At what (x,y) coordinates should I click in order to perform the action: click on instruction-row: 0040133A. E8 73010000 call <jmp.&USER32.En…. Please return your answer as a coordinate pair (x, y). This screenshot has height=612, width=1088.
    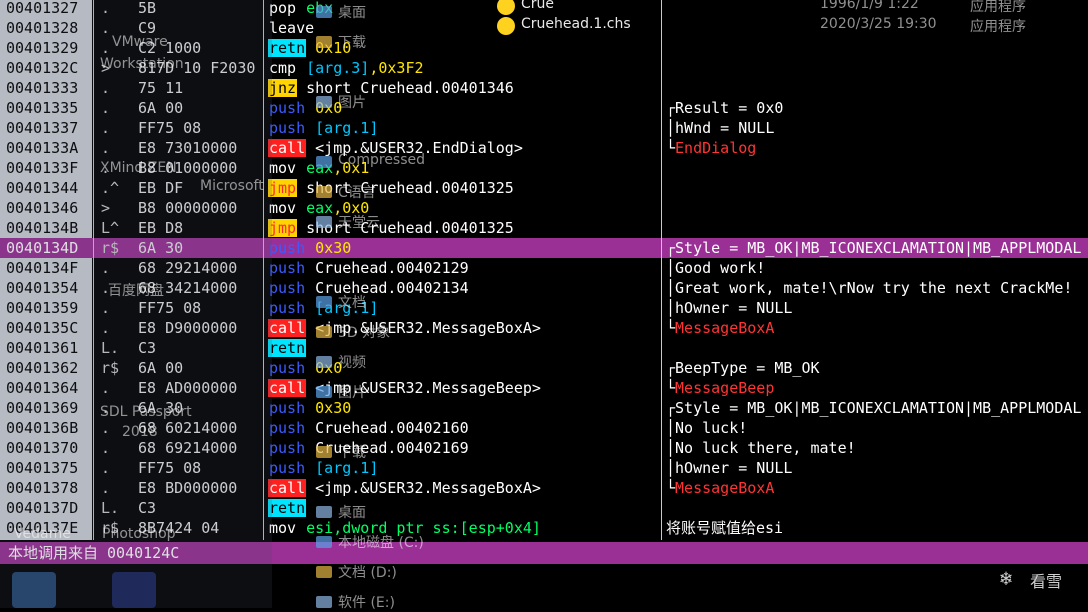
    Looking at the image, I should click on (544, 148).